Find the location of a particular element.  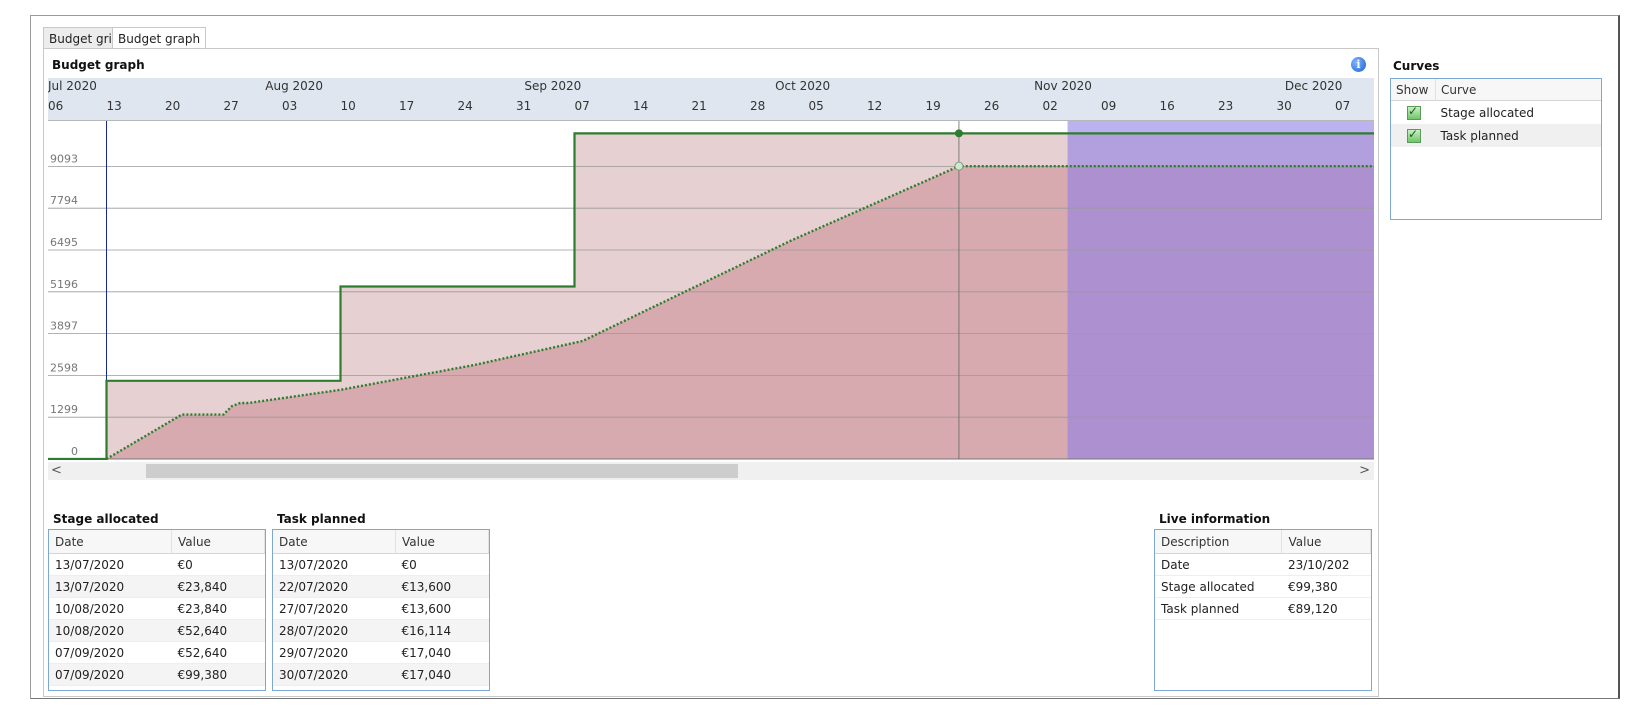

value-cell: €52,640 is located at coordinates (218, 652).